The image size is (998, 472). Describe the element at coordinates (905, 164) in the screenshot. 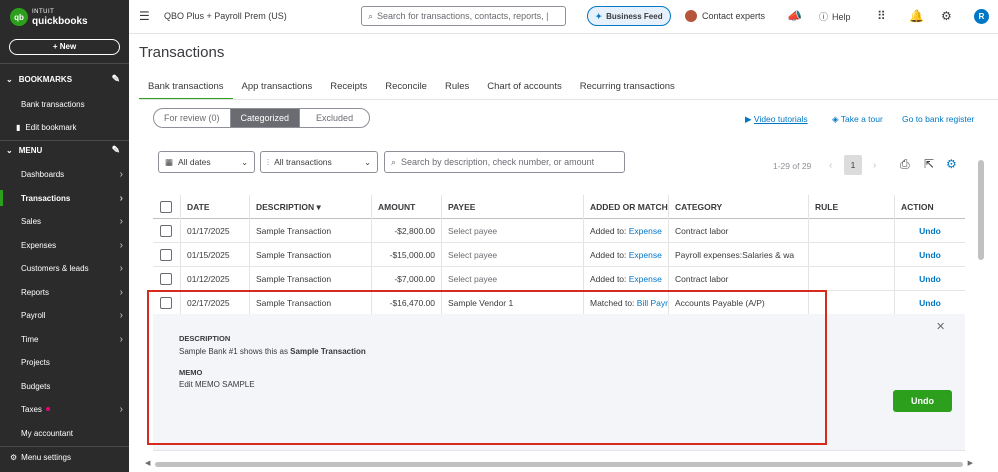

I see `print-icon: ⎙` at that location.